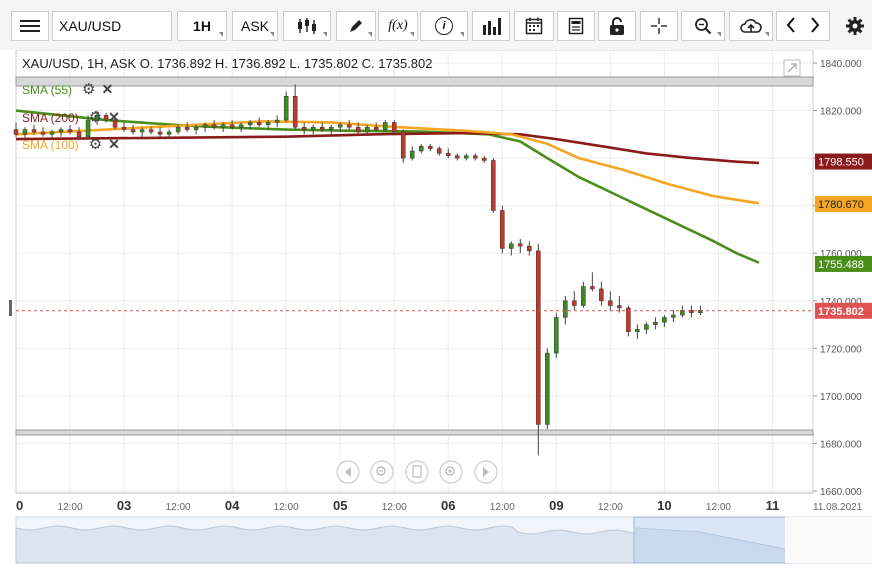 This screenshot has width=872, height=569. Describe the element at coordinates (307, 26) in the screenshot. I see `chart-type-button` at that location.